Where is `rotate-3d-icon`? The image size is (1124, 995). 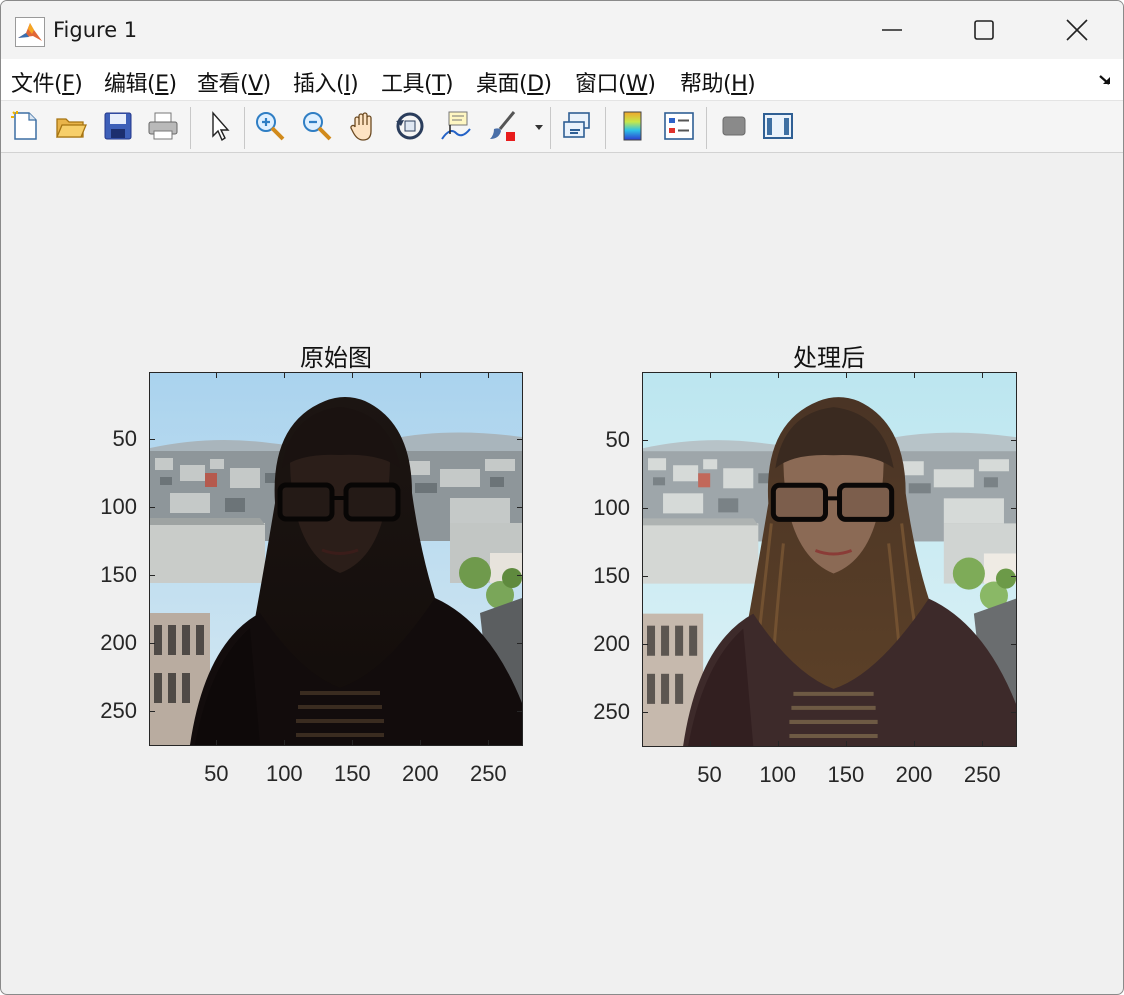 rotate-3d-icon is located at coordinates (410, 126).